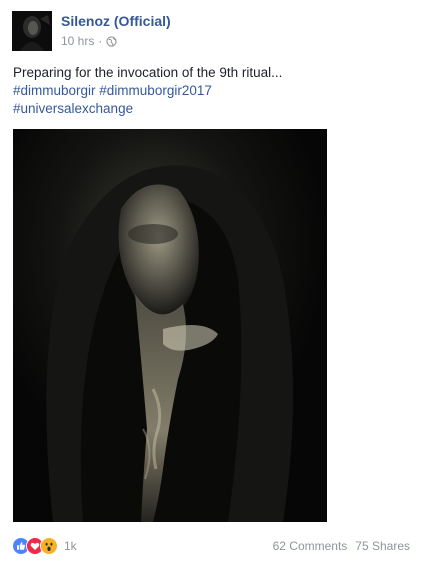  What do you see at coordinates (54, 90) in the screenshot?
I see `hashtag-link: #dimmuborgir` at bounding box center [54, 90].